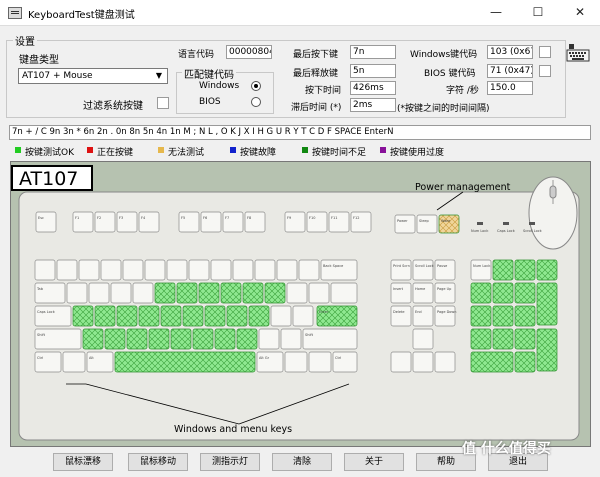  Describe the element at coordinates (339, 222) in the screenshot. I see `key-f11` at that location.